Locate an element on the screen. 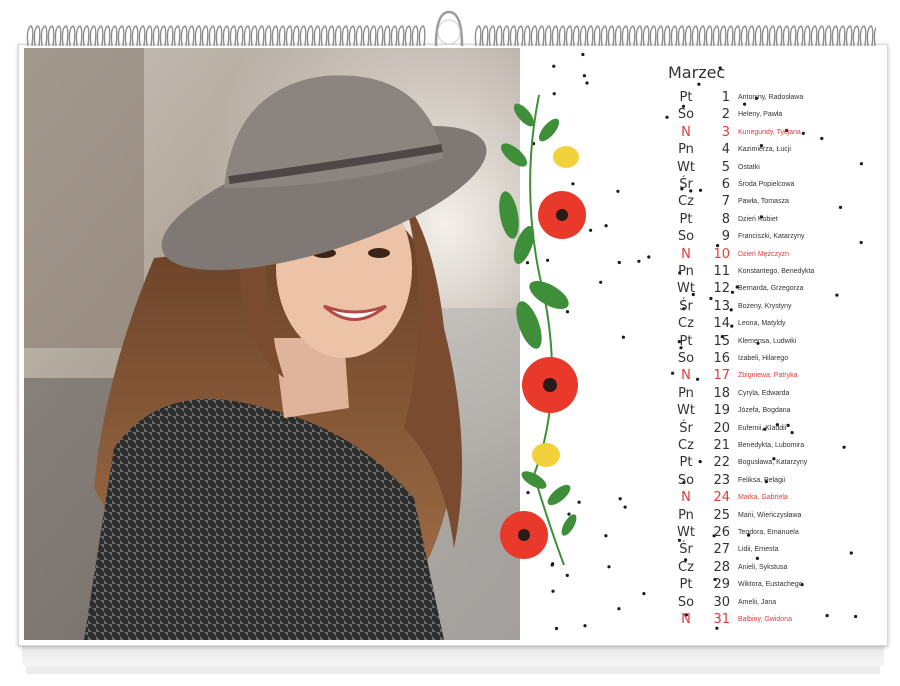 The image size is (900, 686). name-day-text: Józefa, Bogdana is located at coordinates (764, 411).